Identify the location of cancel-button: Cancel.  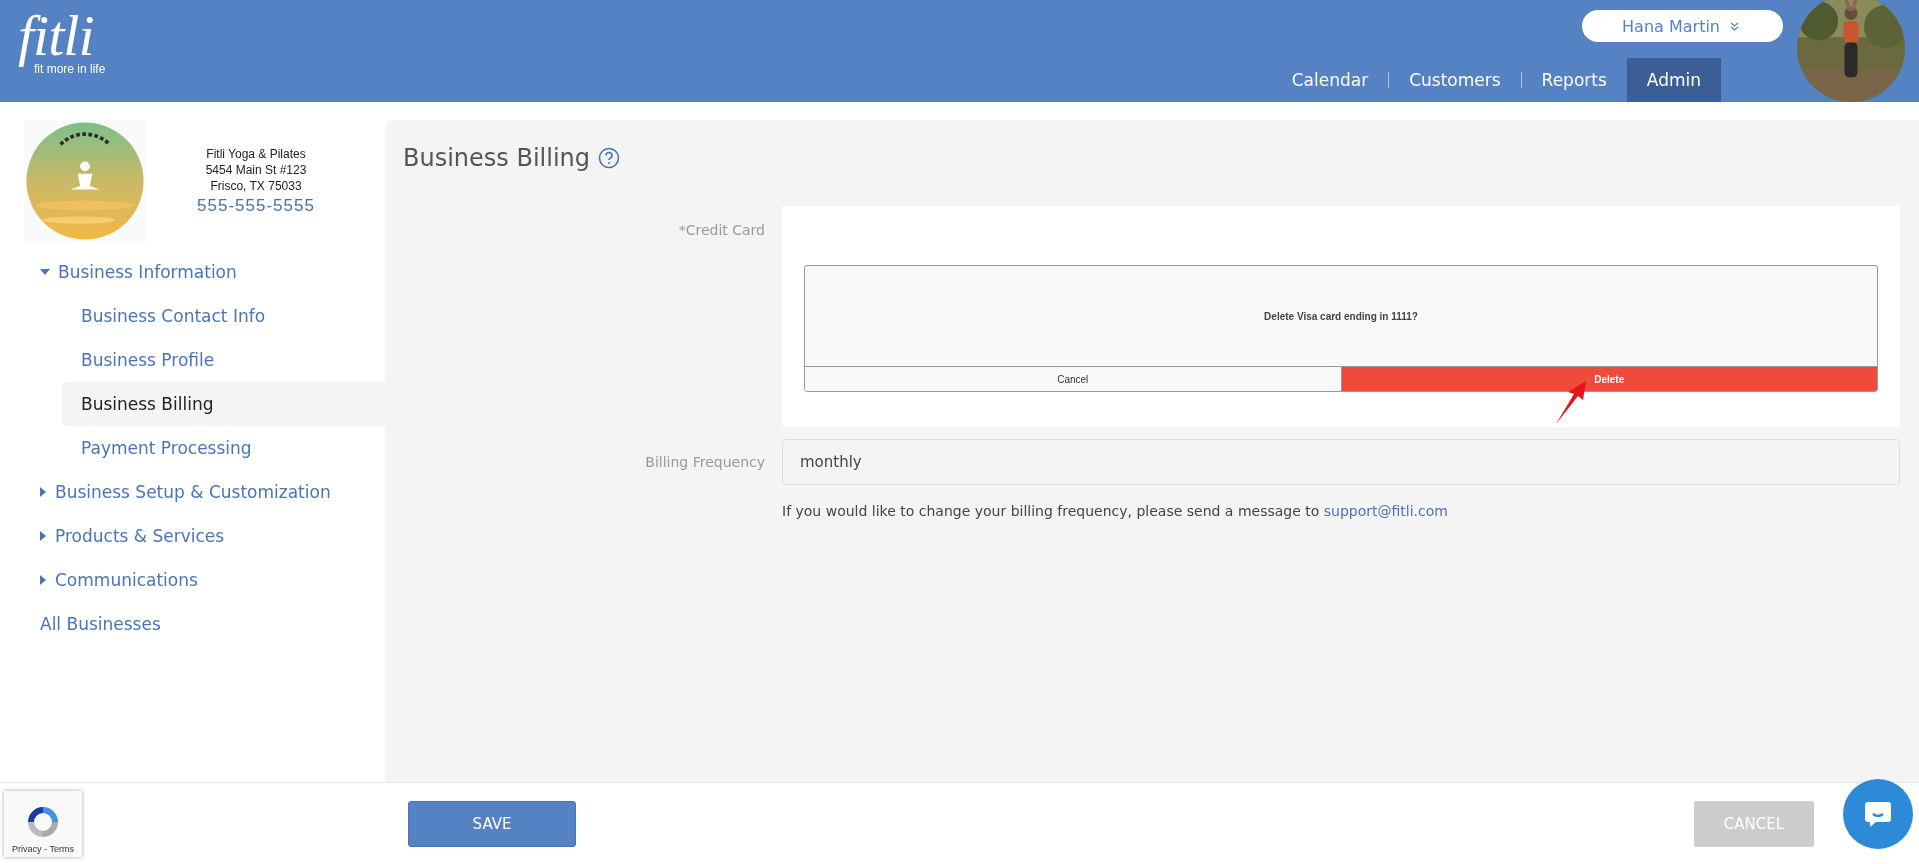
(1073, 379).